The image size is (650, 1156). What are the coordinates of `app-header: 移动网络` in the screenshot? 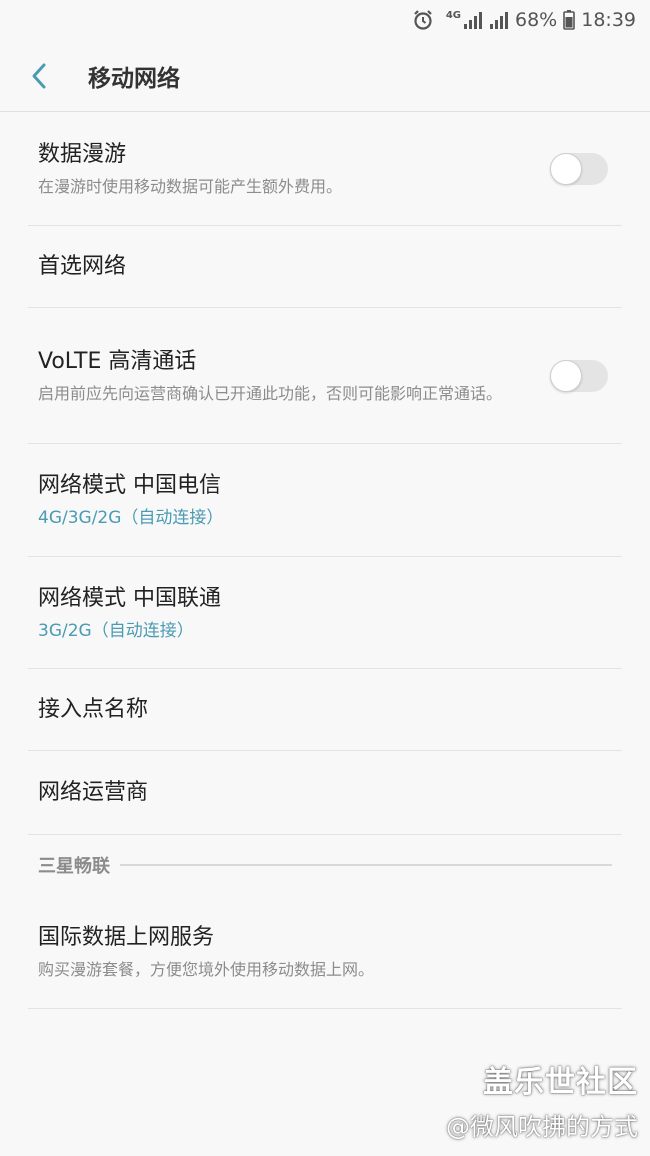 It's located at (325, 76).